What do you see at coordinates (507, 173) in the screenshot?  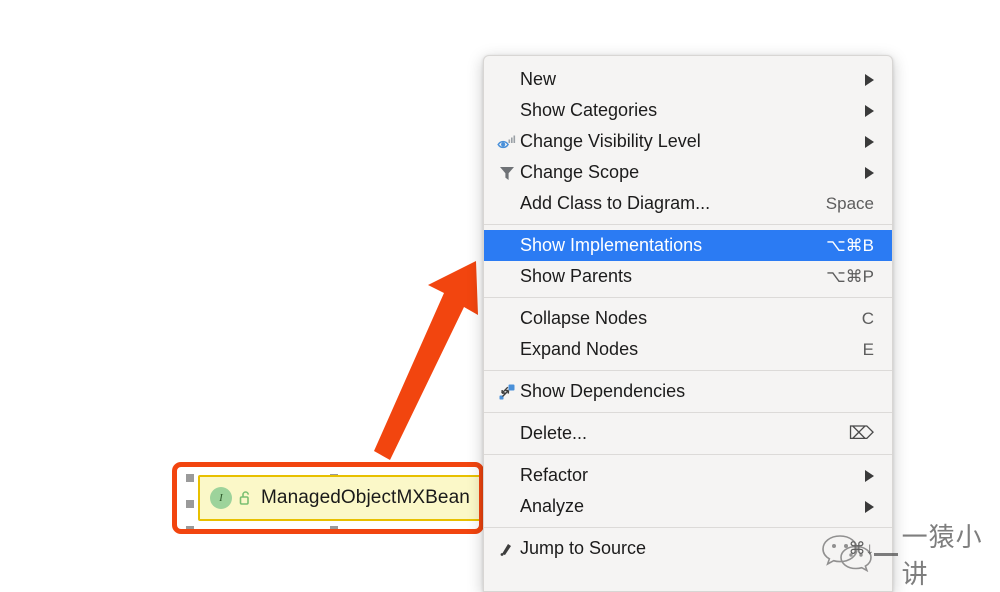 I see `funnel-filter-icon` at bounding box center [507, 173].